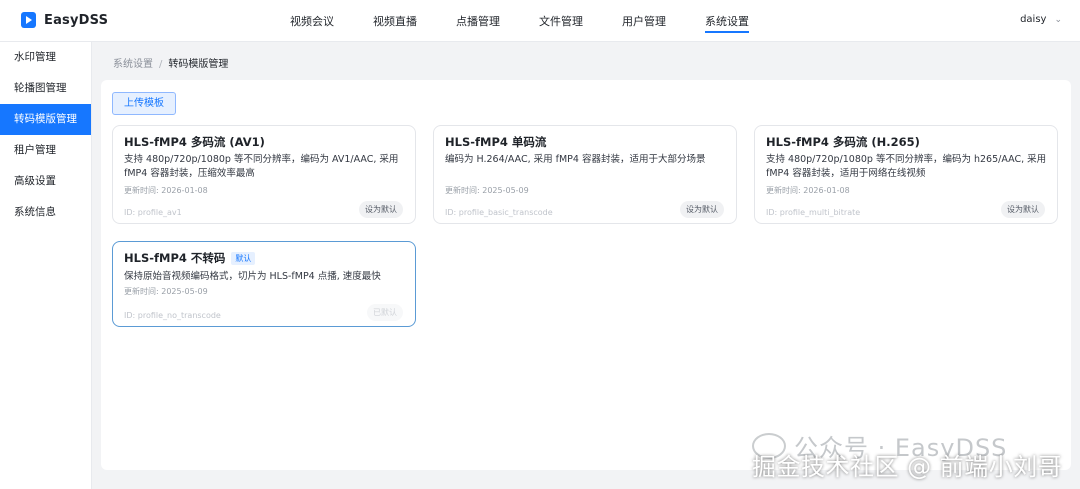 This screenshot has height=489, width=1080. I want to click on breadcrumb: 系统设置 / 转码模版管理, so click(170, 62).